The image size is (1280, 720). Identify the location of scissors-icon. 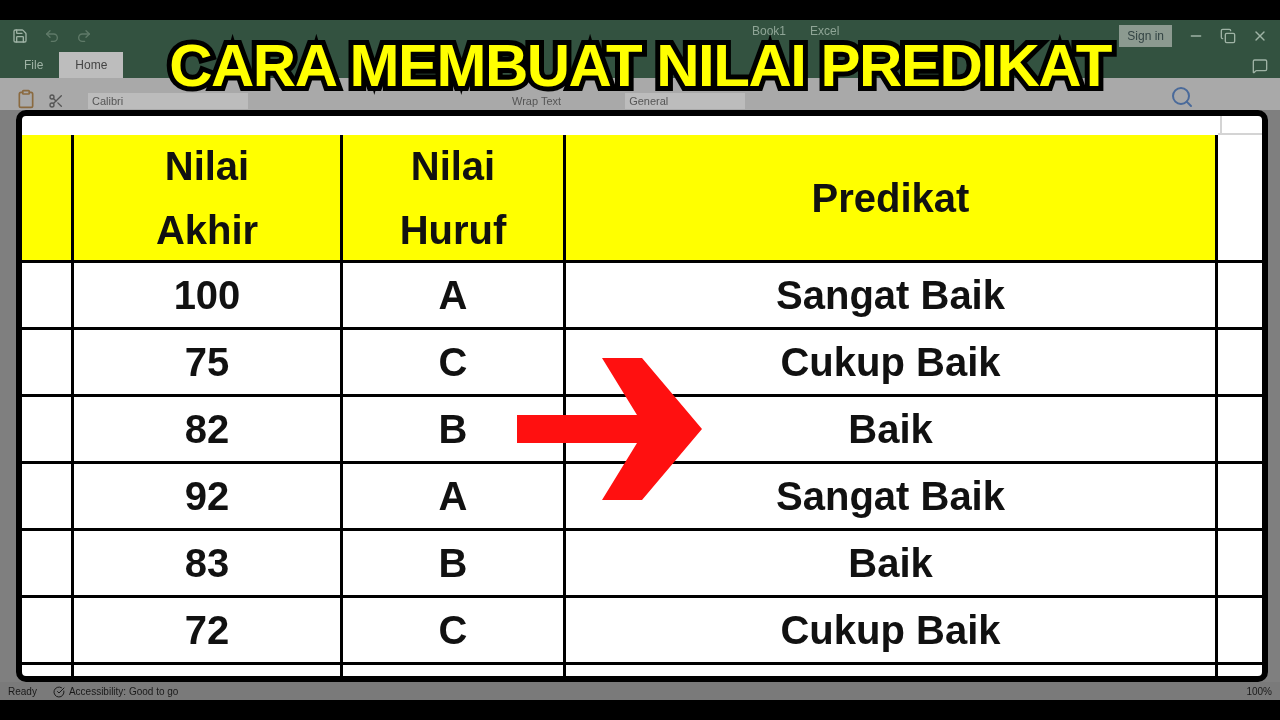
(56, 101).